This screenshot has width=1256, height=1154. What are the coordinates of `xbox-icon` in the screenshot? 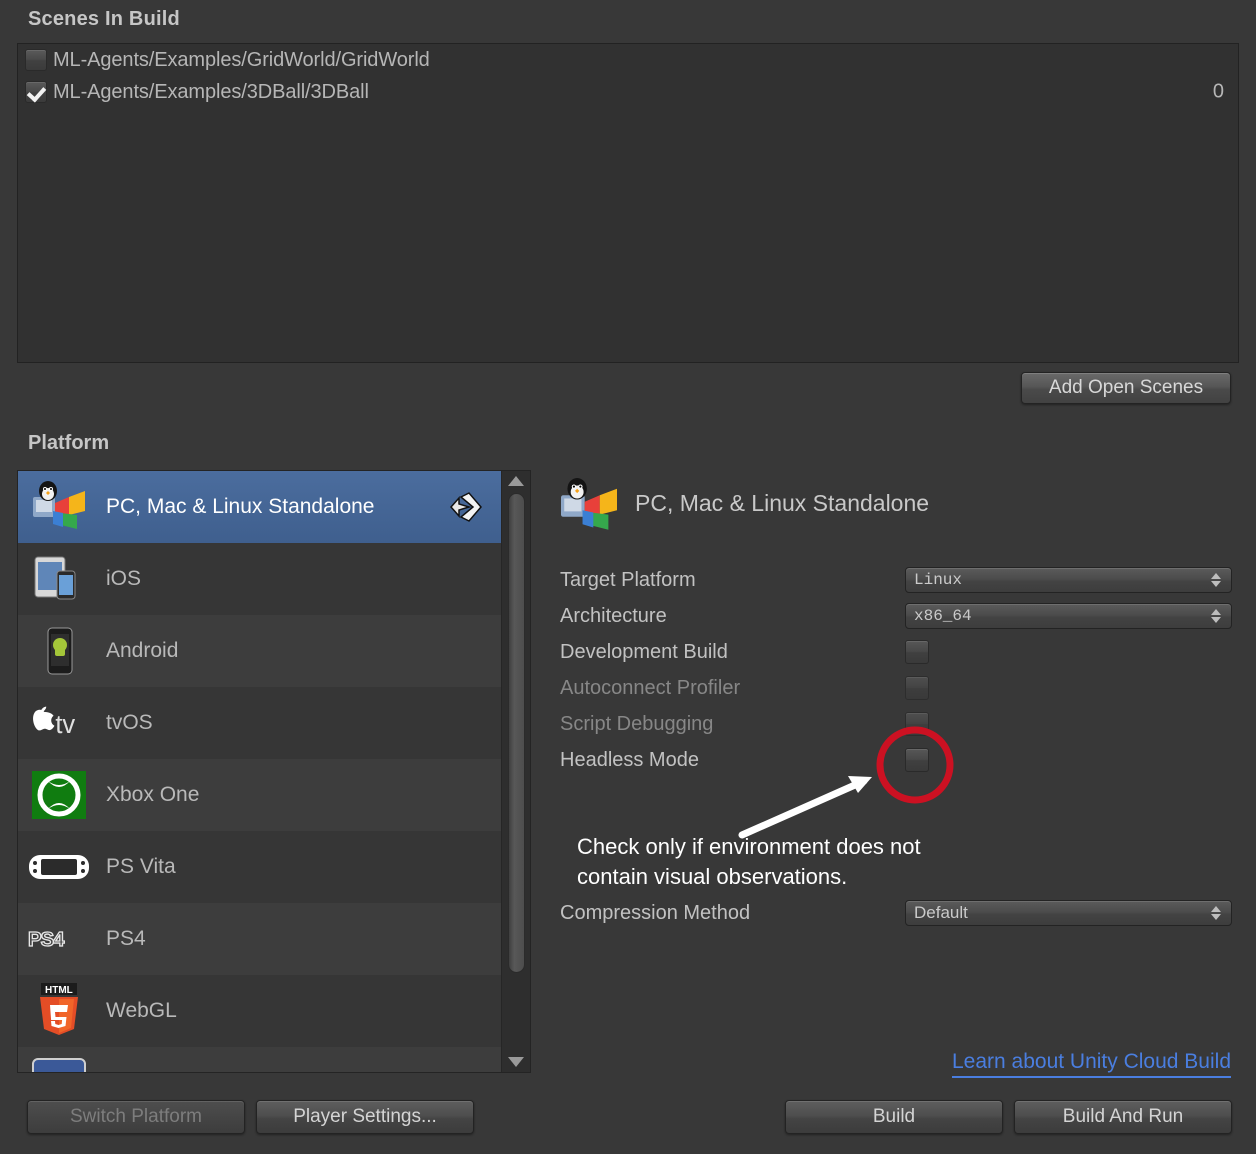 It's located at (59, 795).